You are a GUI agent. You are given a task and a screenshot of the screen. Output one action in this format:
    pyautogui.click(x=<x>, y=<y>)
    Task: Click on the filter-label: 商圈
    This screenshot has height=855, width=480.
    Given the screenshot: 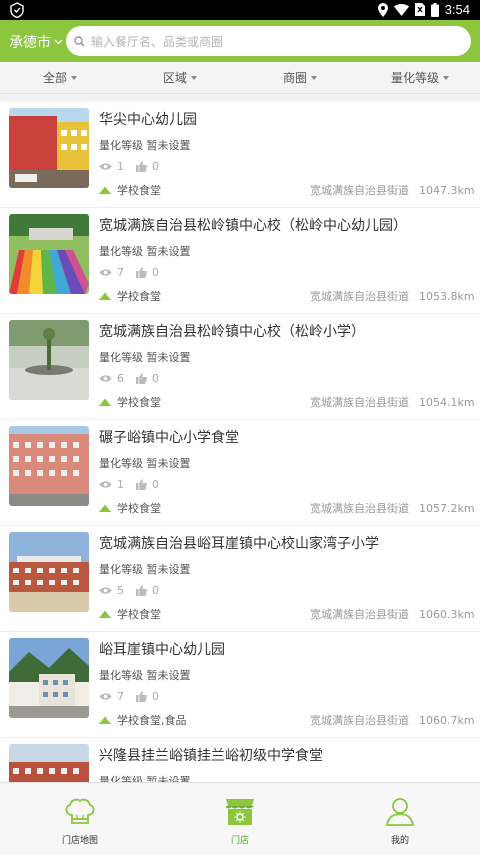 What is the action you would take?
    pyautogui.click(x=294, y=78)
    